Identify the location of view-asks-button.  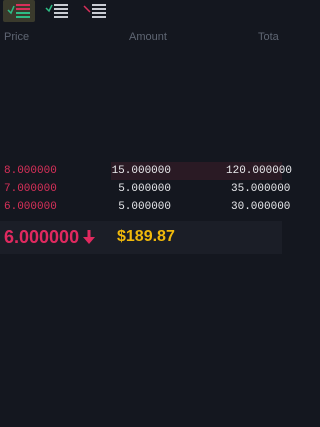
(95, 11).